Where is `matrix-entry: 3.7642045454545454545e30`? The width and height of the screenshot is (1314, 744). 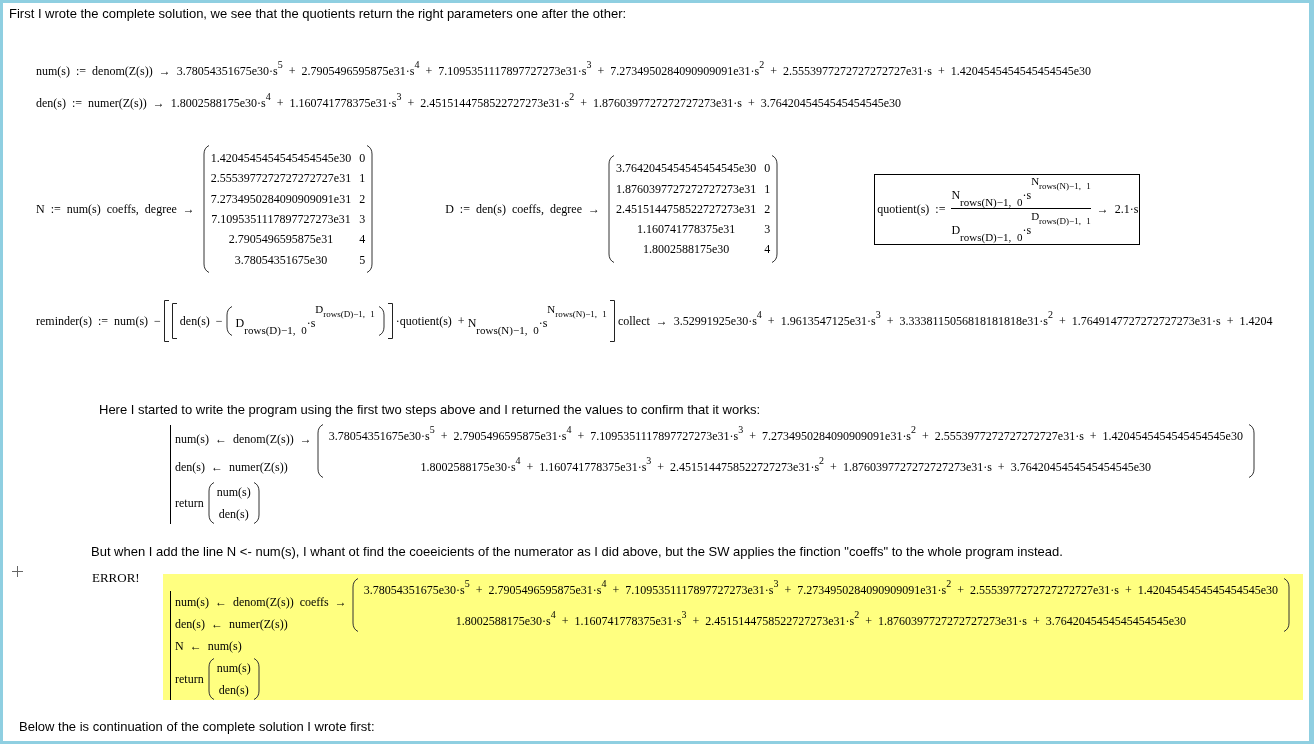 matrix-entry: 3.7642045454545454545e30 is located at coordinates (686, 169).